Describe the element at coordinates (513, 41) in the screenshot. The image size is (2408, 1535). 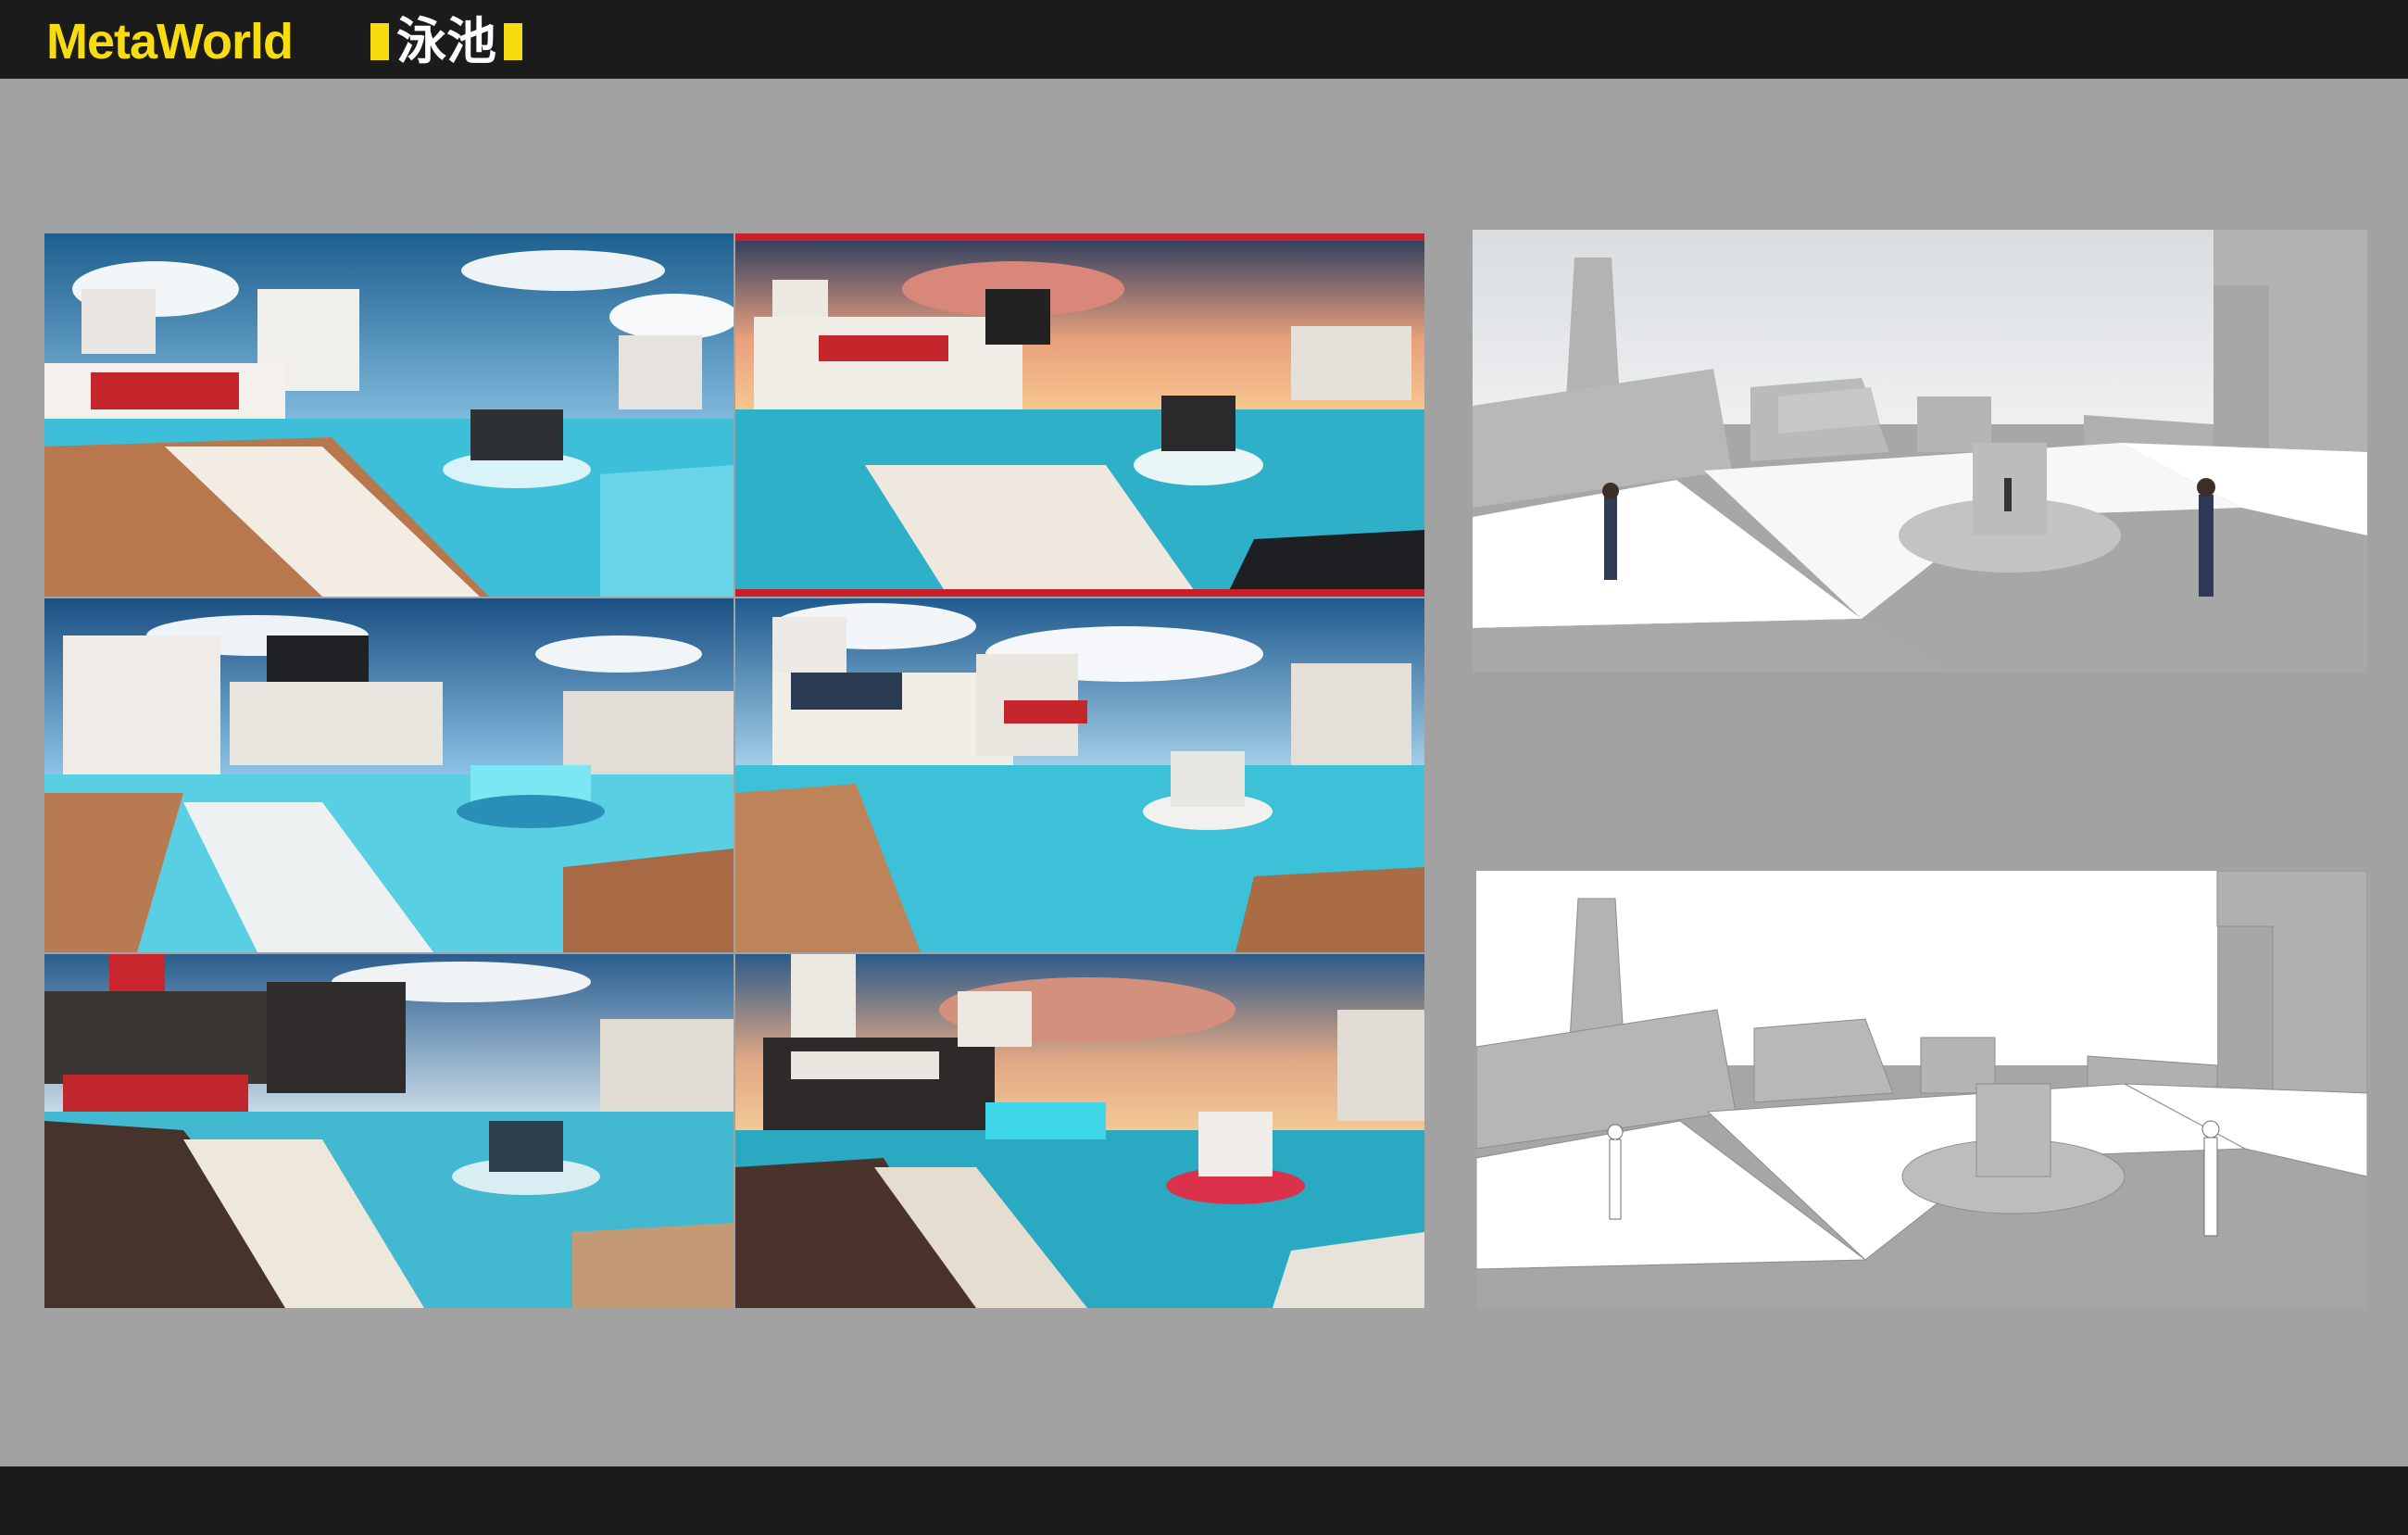
I see `title-bracket-right` at that location.